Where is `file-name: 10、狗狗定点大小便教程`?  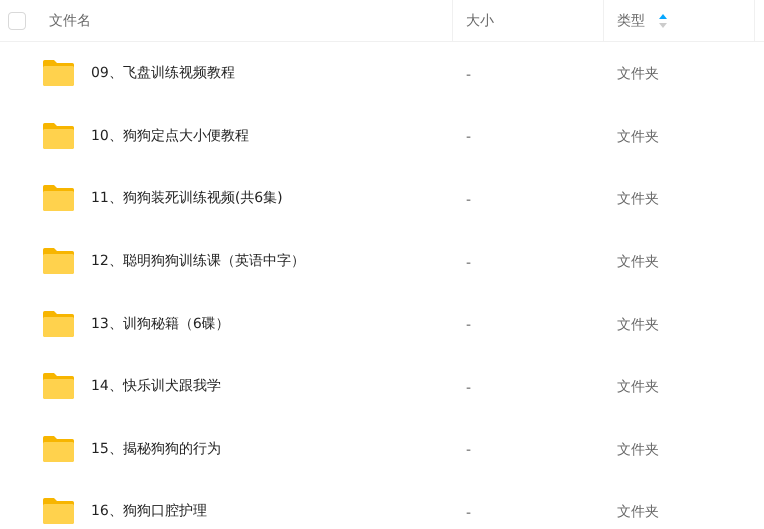 file-name: 10、狗狗定点大小便教程 is located at coordinates (170, 135).